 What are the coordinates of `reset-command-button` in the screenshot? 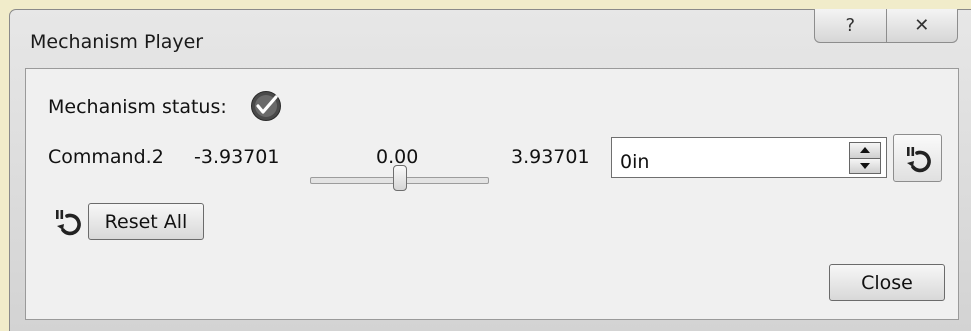 It's located at (917, 158).